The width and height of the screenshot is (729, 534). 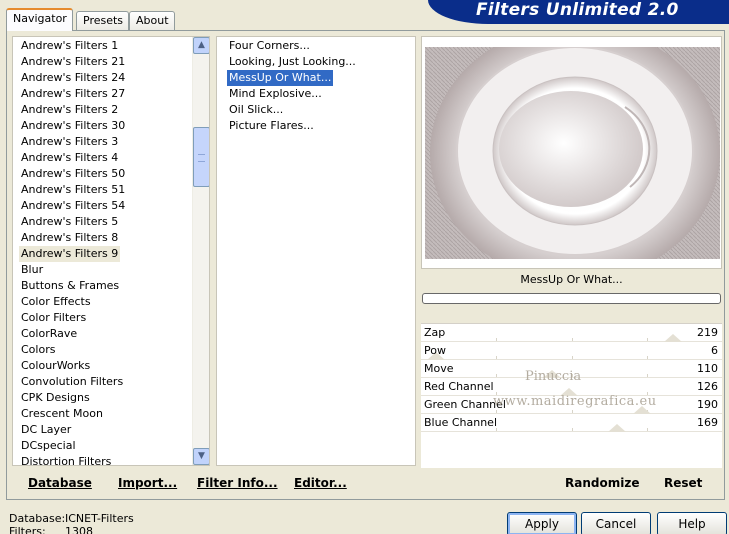 I want to click on parameter-slider: Green Channel 190, so click(x=571, y=405).